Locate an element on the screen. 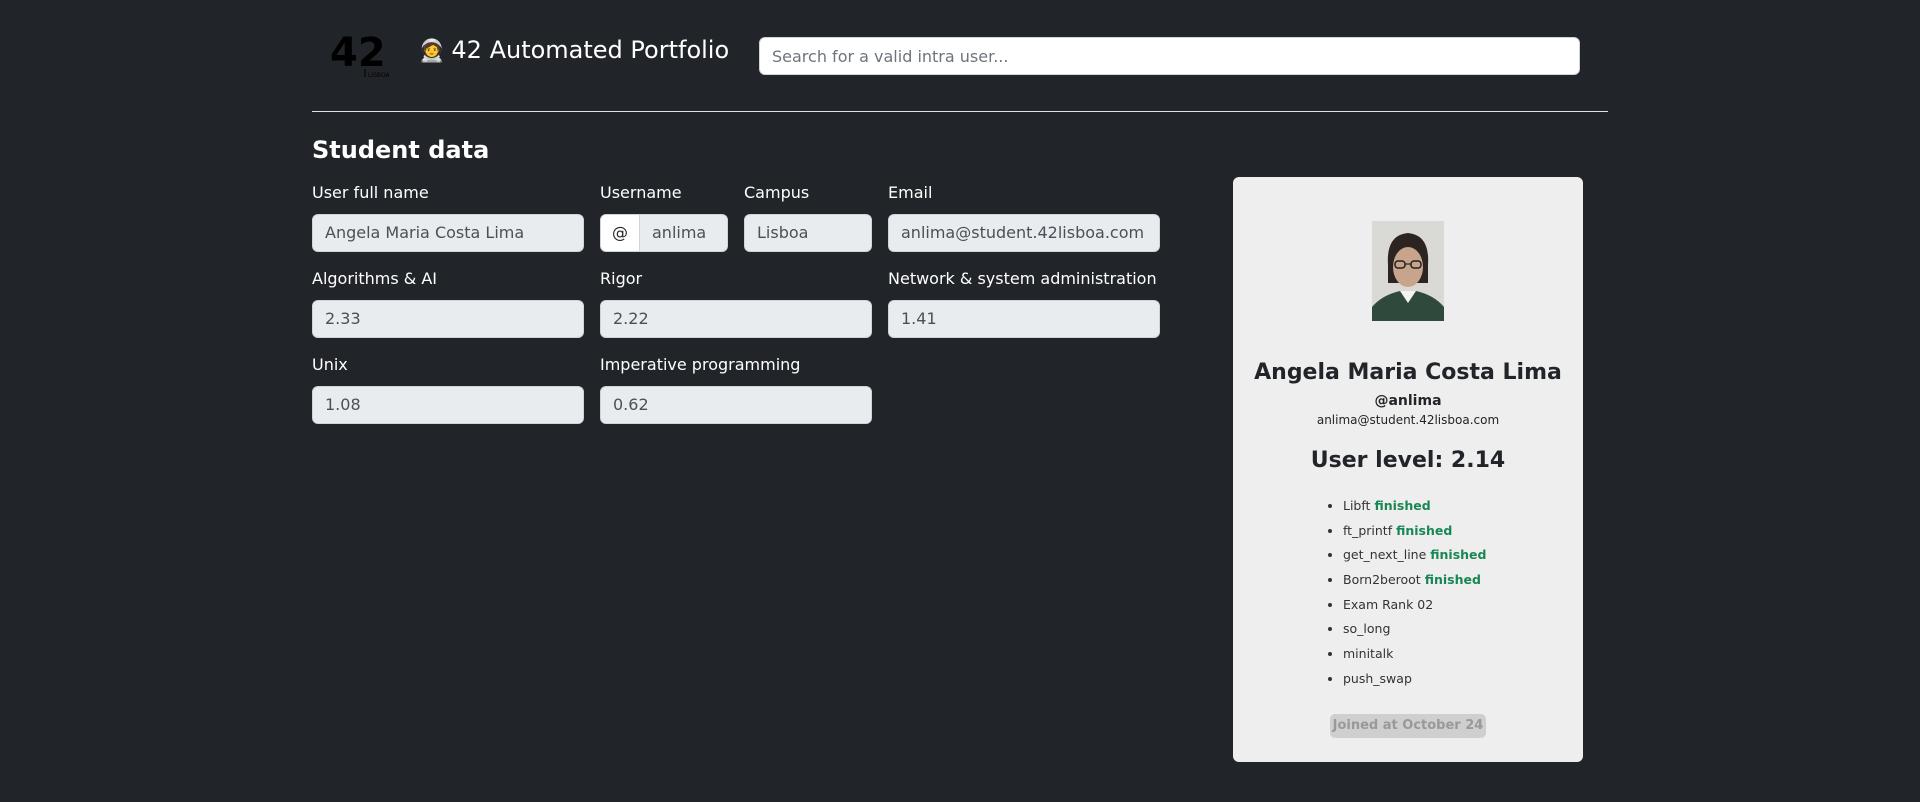 The image size is (1920, 802). project-item: minitalk is located at coordinates (1414, 654).